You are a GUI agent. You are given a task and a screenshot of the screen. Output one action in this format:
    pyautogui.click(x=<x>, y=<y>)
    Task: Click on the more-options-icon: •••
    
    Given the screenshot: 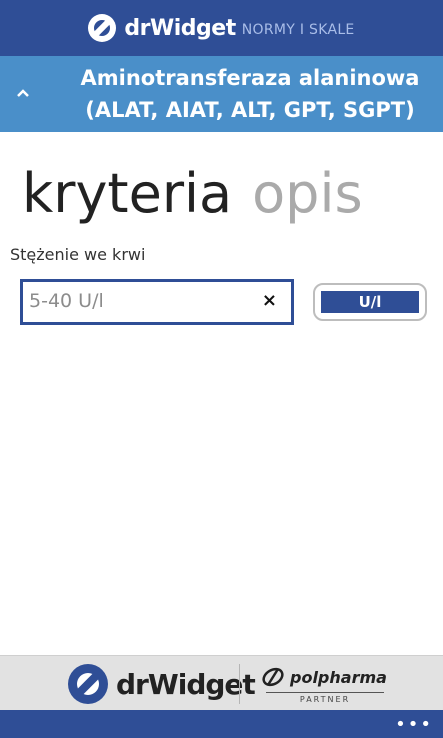 What is the action you would take?
    pyautogui.click(x=414, y=724)
    